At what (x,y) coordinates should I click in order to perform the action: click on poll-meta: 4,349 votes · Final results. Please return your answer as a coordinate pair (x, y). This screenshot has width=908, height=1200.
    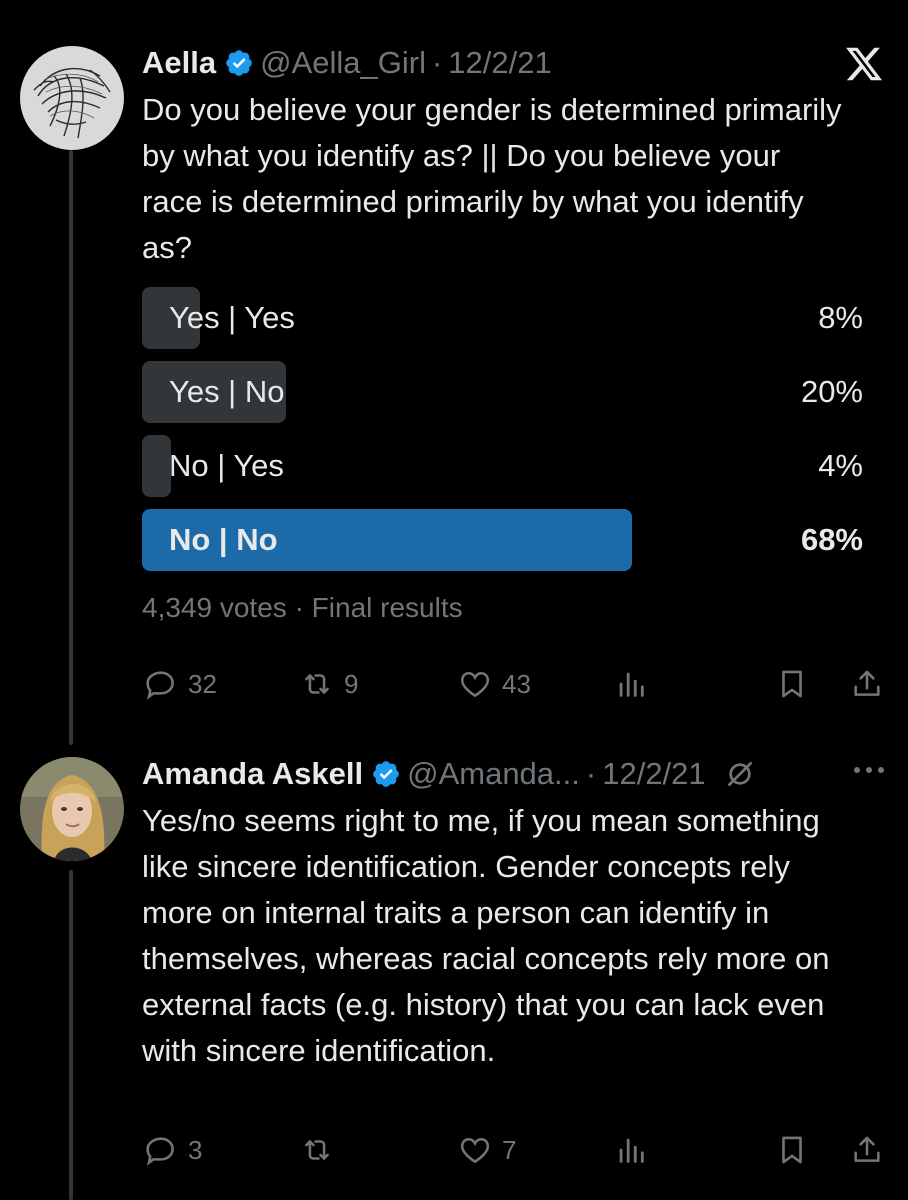
    Looking at the image, I should click on (302, 608).